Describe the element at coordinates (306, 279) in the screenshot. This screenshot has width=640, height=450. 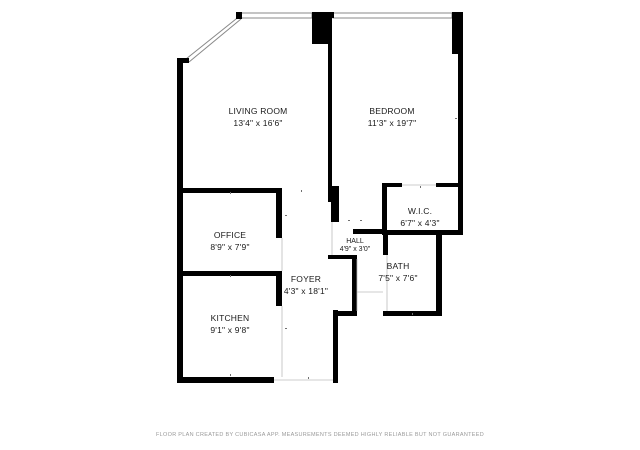
I see `room-name-foyer: FOYER` at that location.